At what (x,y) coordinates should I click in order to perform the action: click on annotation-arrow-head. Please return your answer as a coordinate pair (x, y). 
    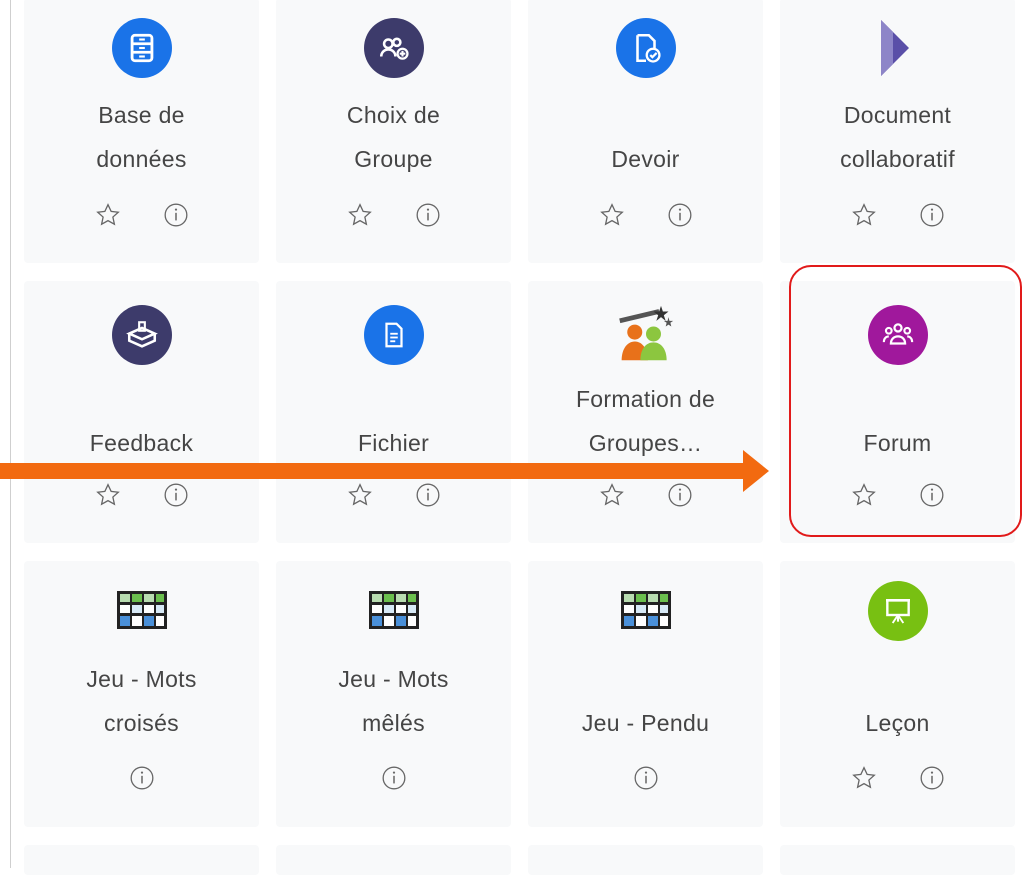
    Looking at the image, I should click on (756, 471).